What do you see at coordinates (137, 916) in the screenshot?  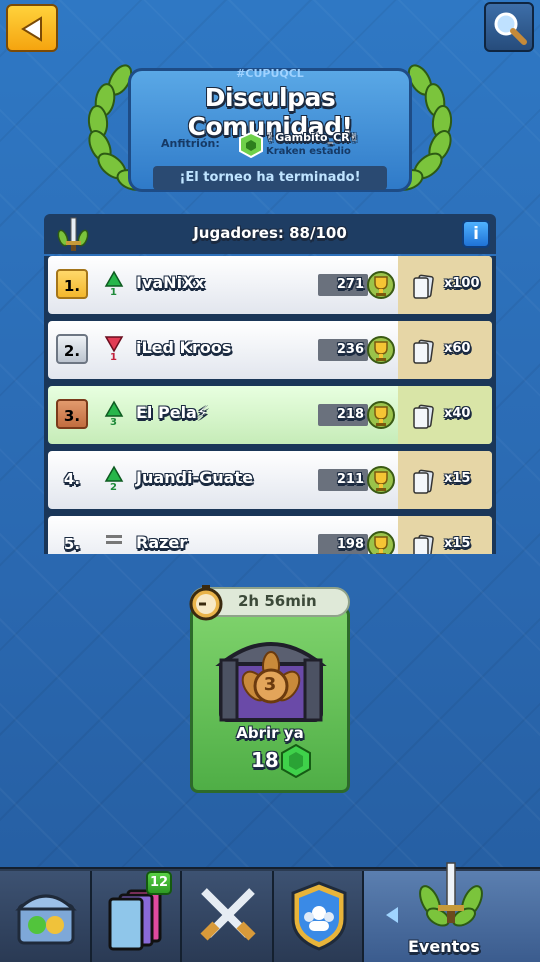 I see `tab-cards: 12` at bounding box center [137, 916].